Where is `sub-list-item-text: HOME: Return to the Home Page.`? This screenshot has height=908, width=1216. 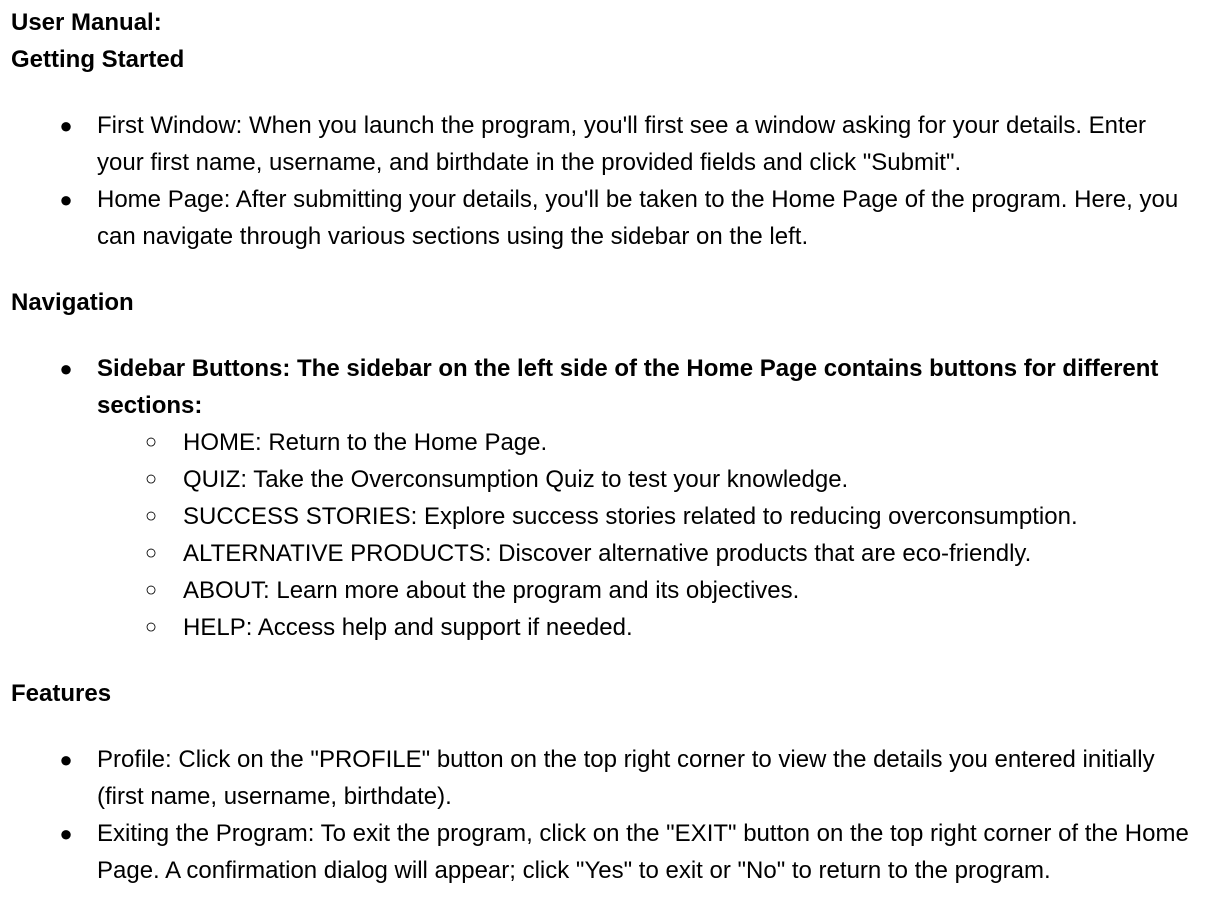
sub-list-item-text: HOME: Return to the Home Page. is located at coordinates (365, 442).